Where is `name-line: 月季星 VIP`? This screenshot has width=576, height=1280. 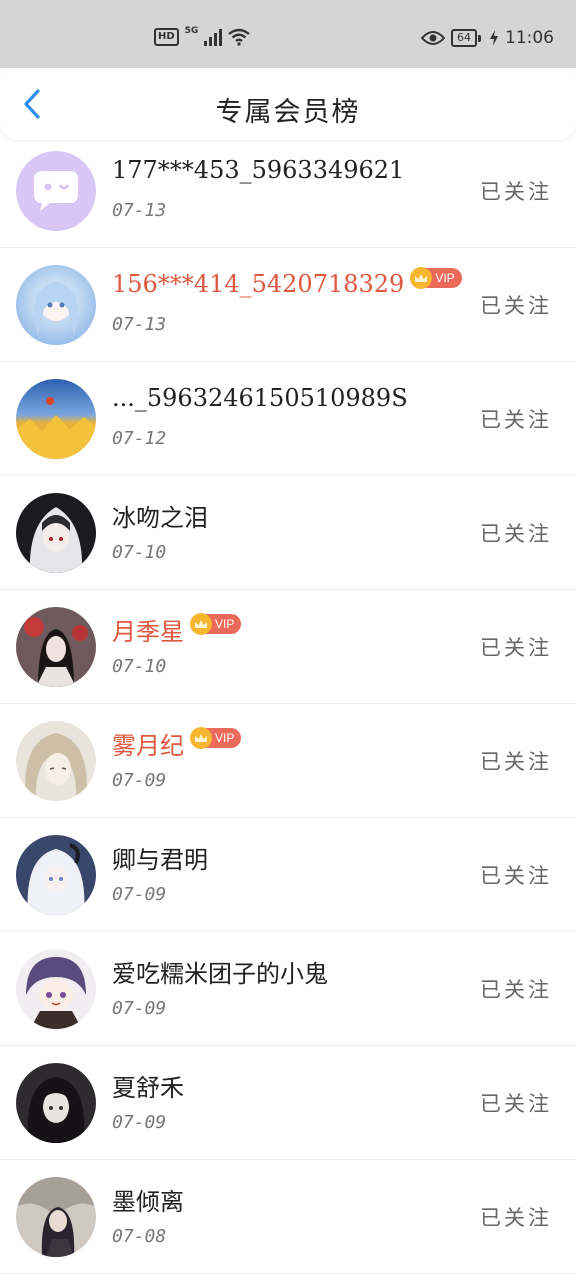
name-line: 月季星 VIP is located at coordinates (177, 629).